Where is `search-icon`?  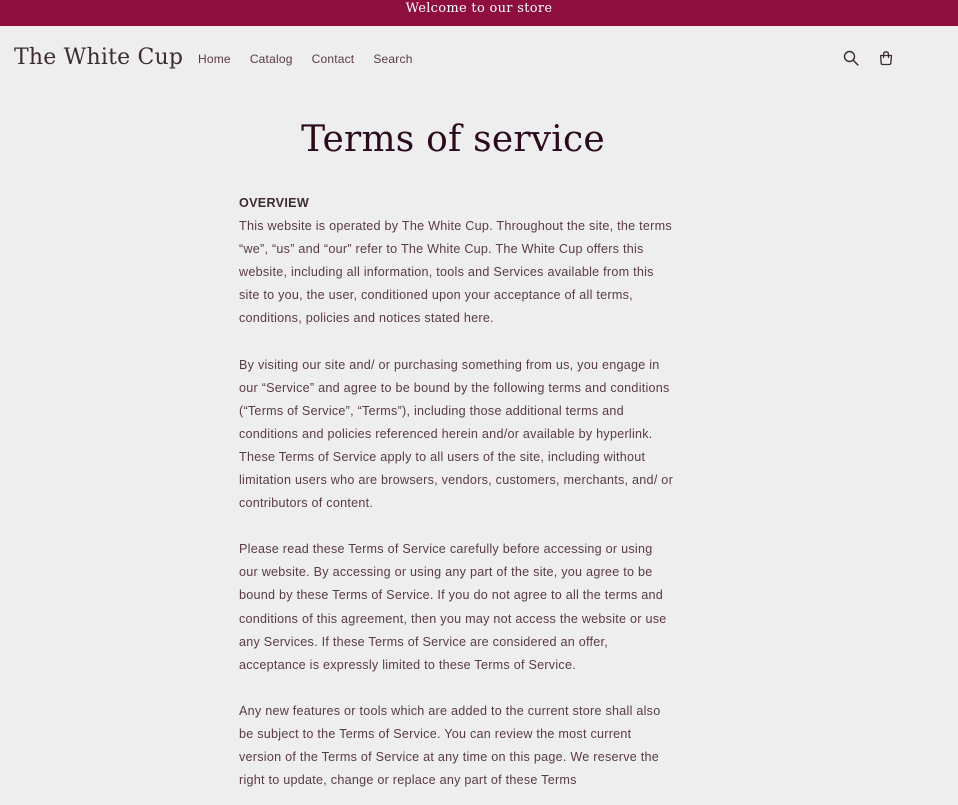
search-icon is located at coordinates (851, 58).